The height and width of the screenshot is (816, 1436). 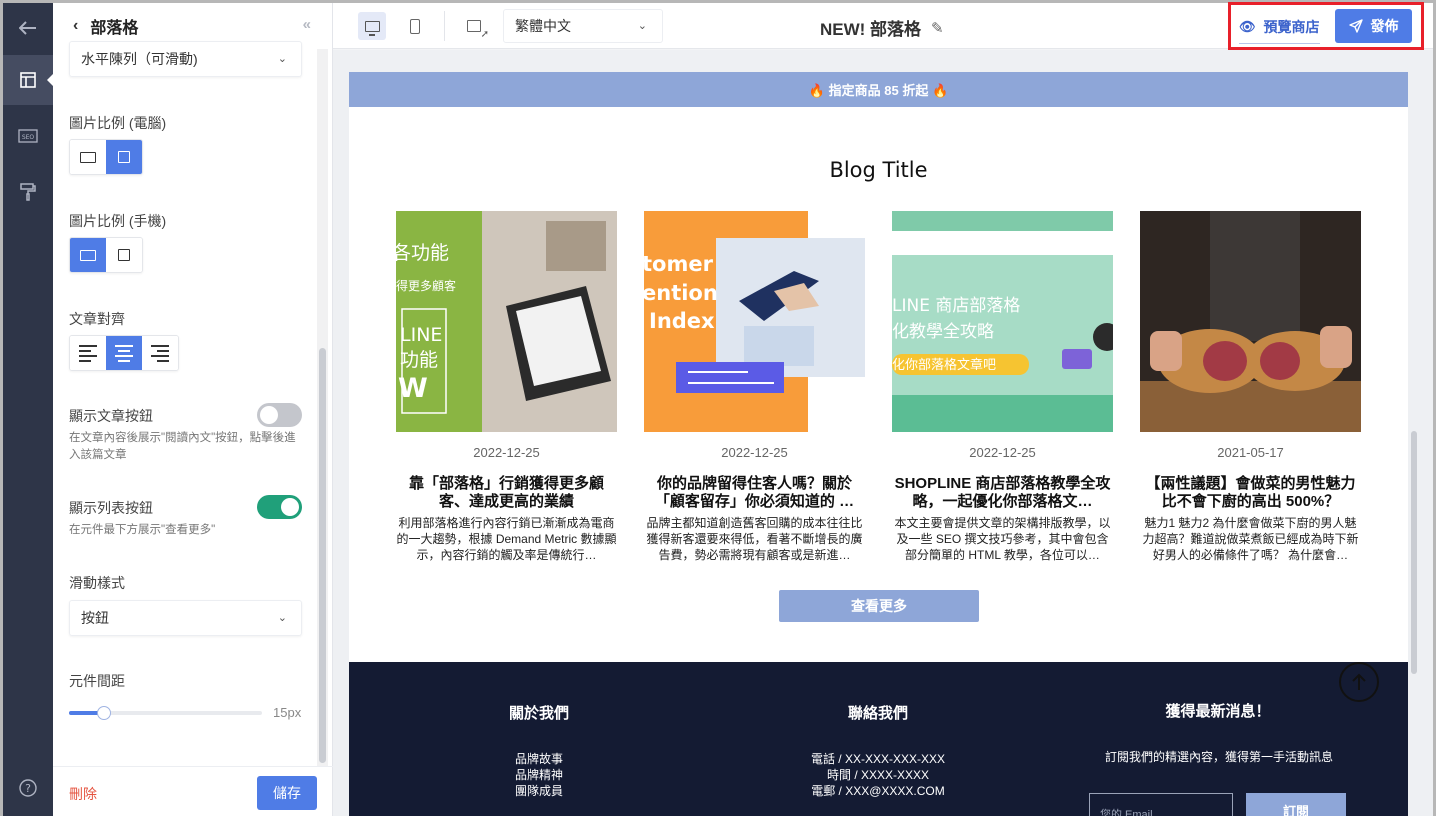 What do you see at coordinates (28, 80) in the screenshot?
I see `layout-icon` at bounding box center [28, 80].